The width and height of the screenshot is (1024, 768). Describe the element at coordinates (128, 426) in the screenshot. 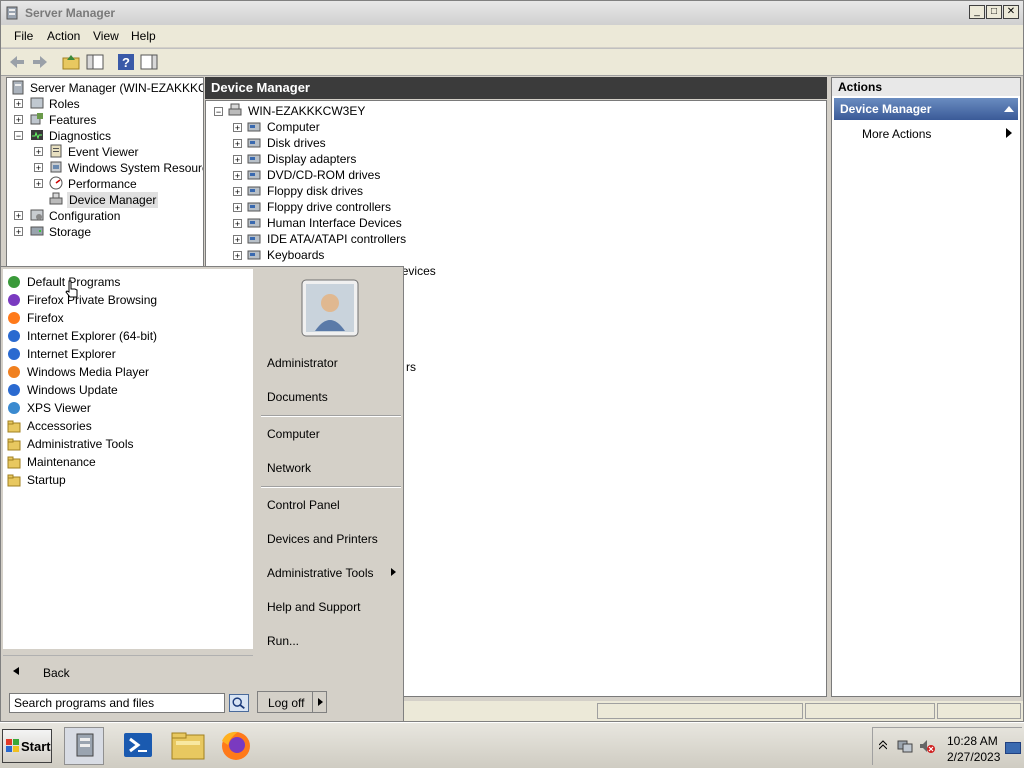

I see `program-item: Accessories` at that location.